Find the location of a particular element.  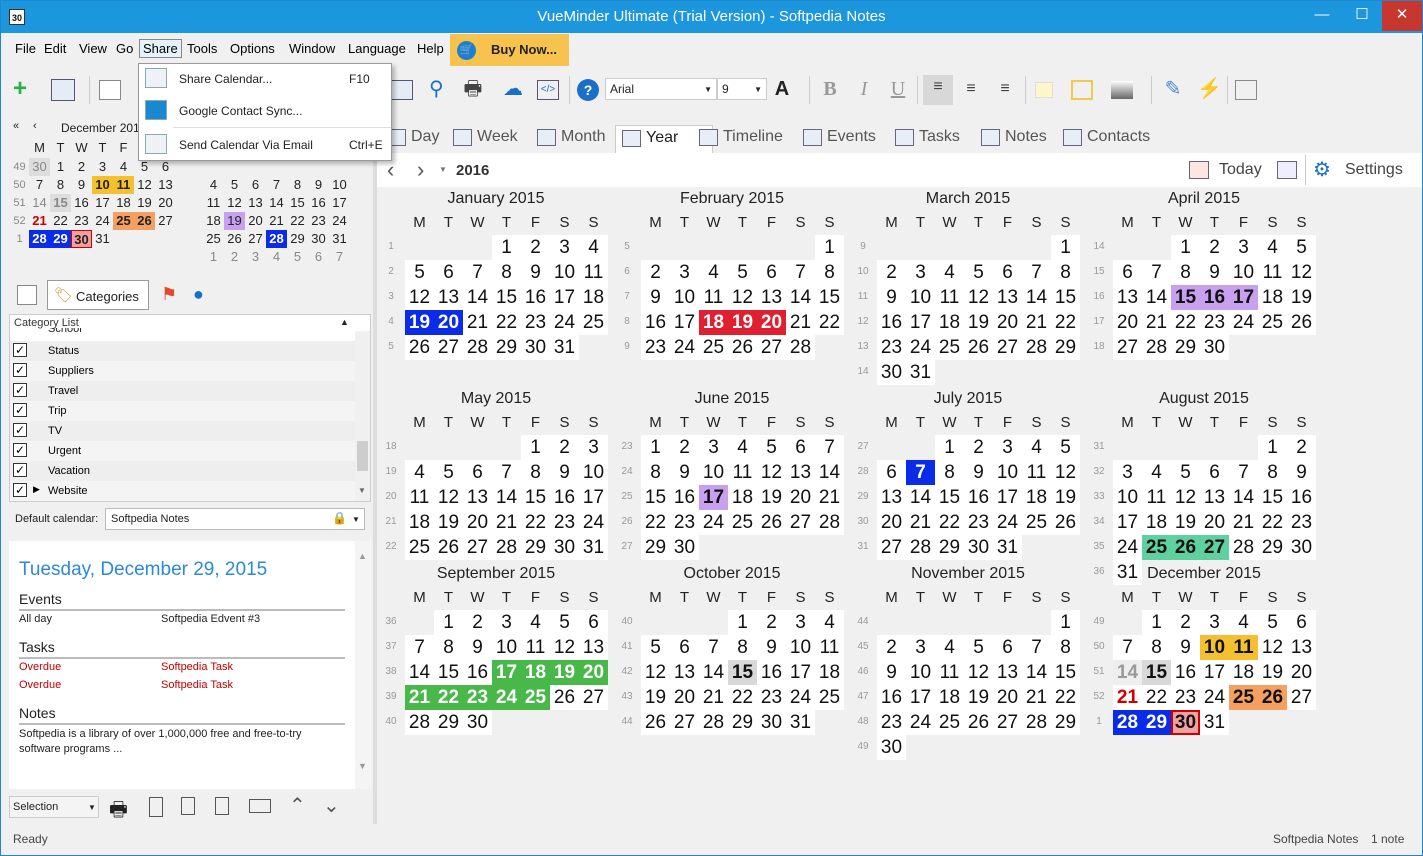

day-cell: 26 is located at coordinates (655, 722).